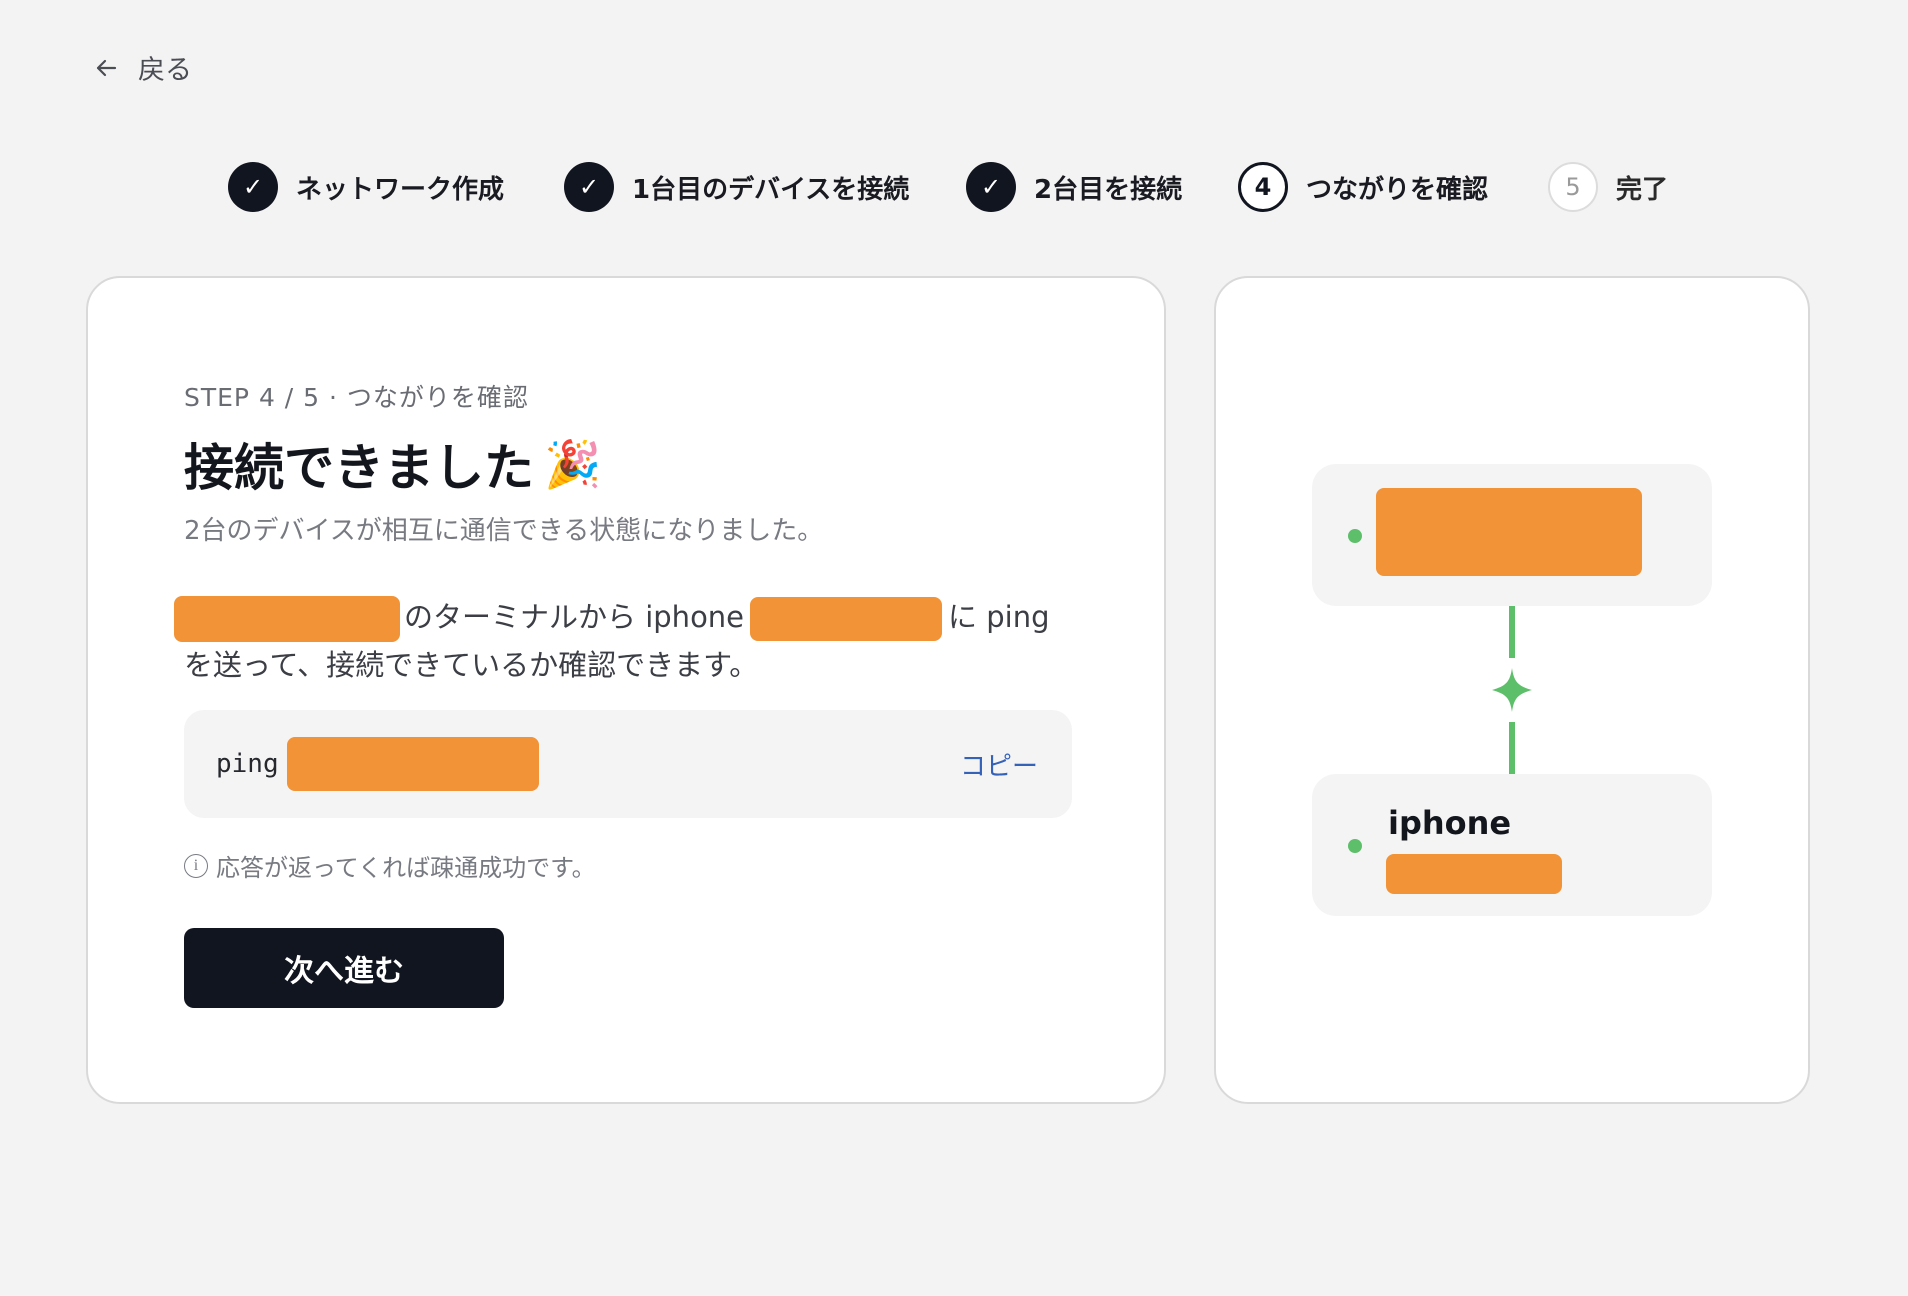 The height and width of the screenshot is (1296, 1908). I want to click on step-number: 5, so click(1573, 187).